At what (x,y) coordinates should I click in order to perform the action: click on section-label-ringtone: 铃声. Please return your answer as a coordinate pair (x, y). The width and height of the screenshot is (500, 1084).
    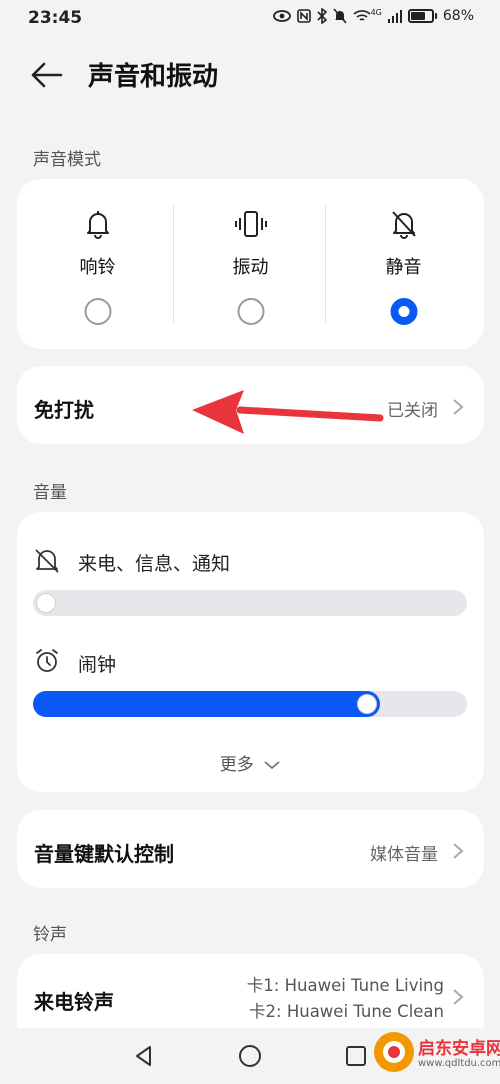
    Looking at the image, I should click on (50, 935).